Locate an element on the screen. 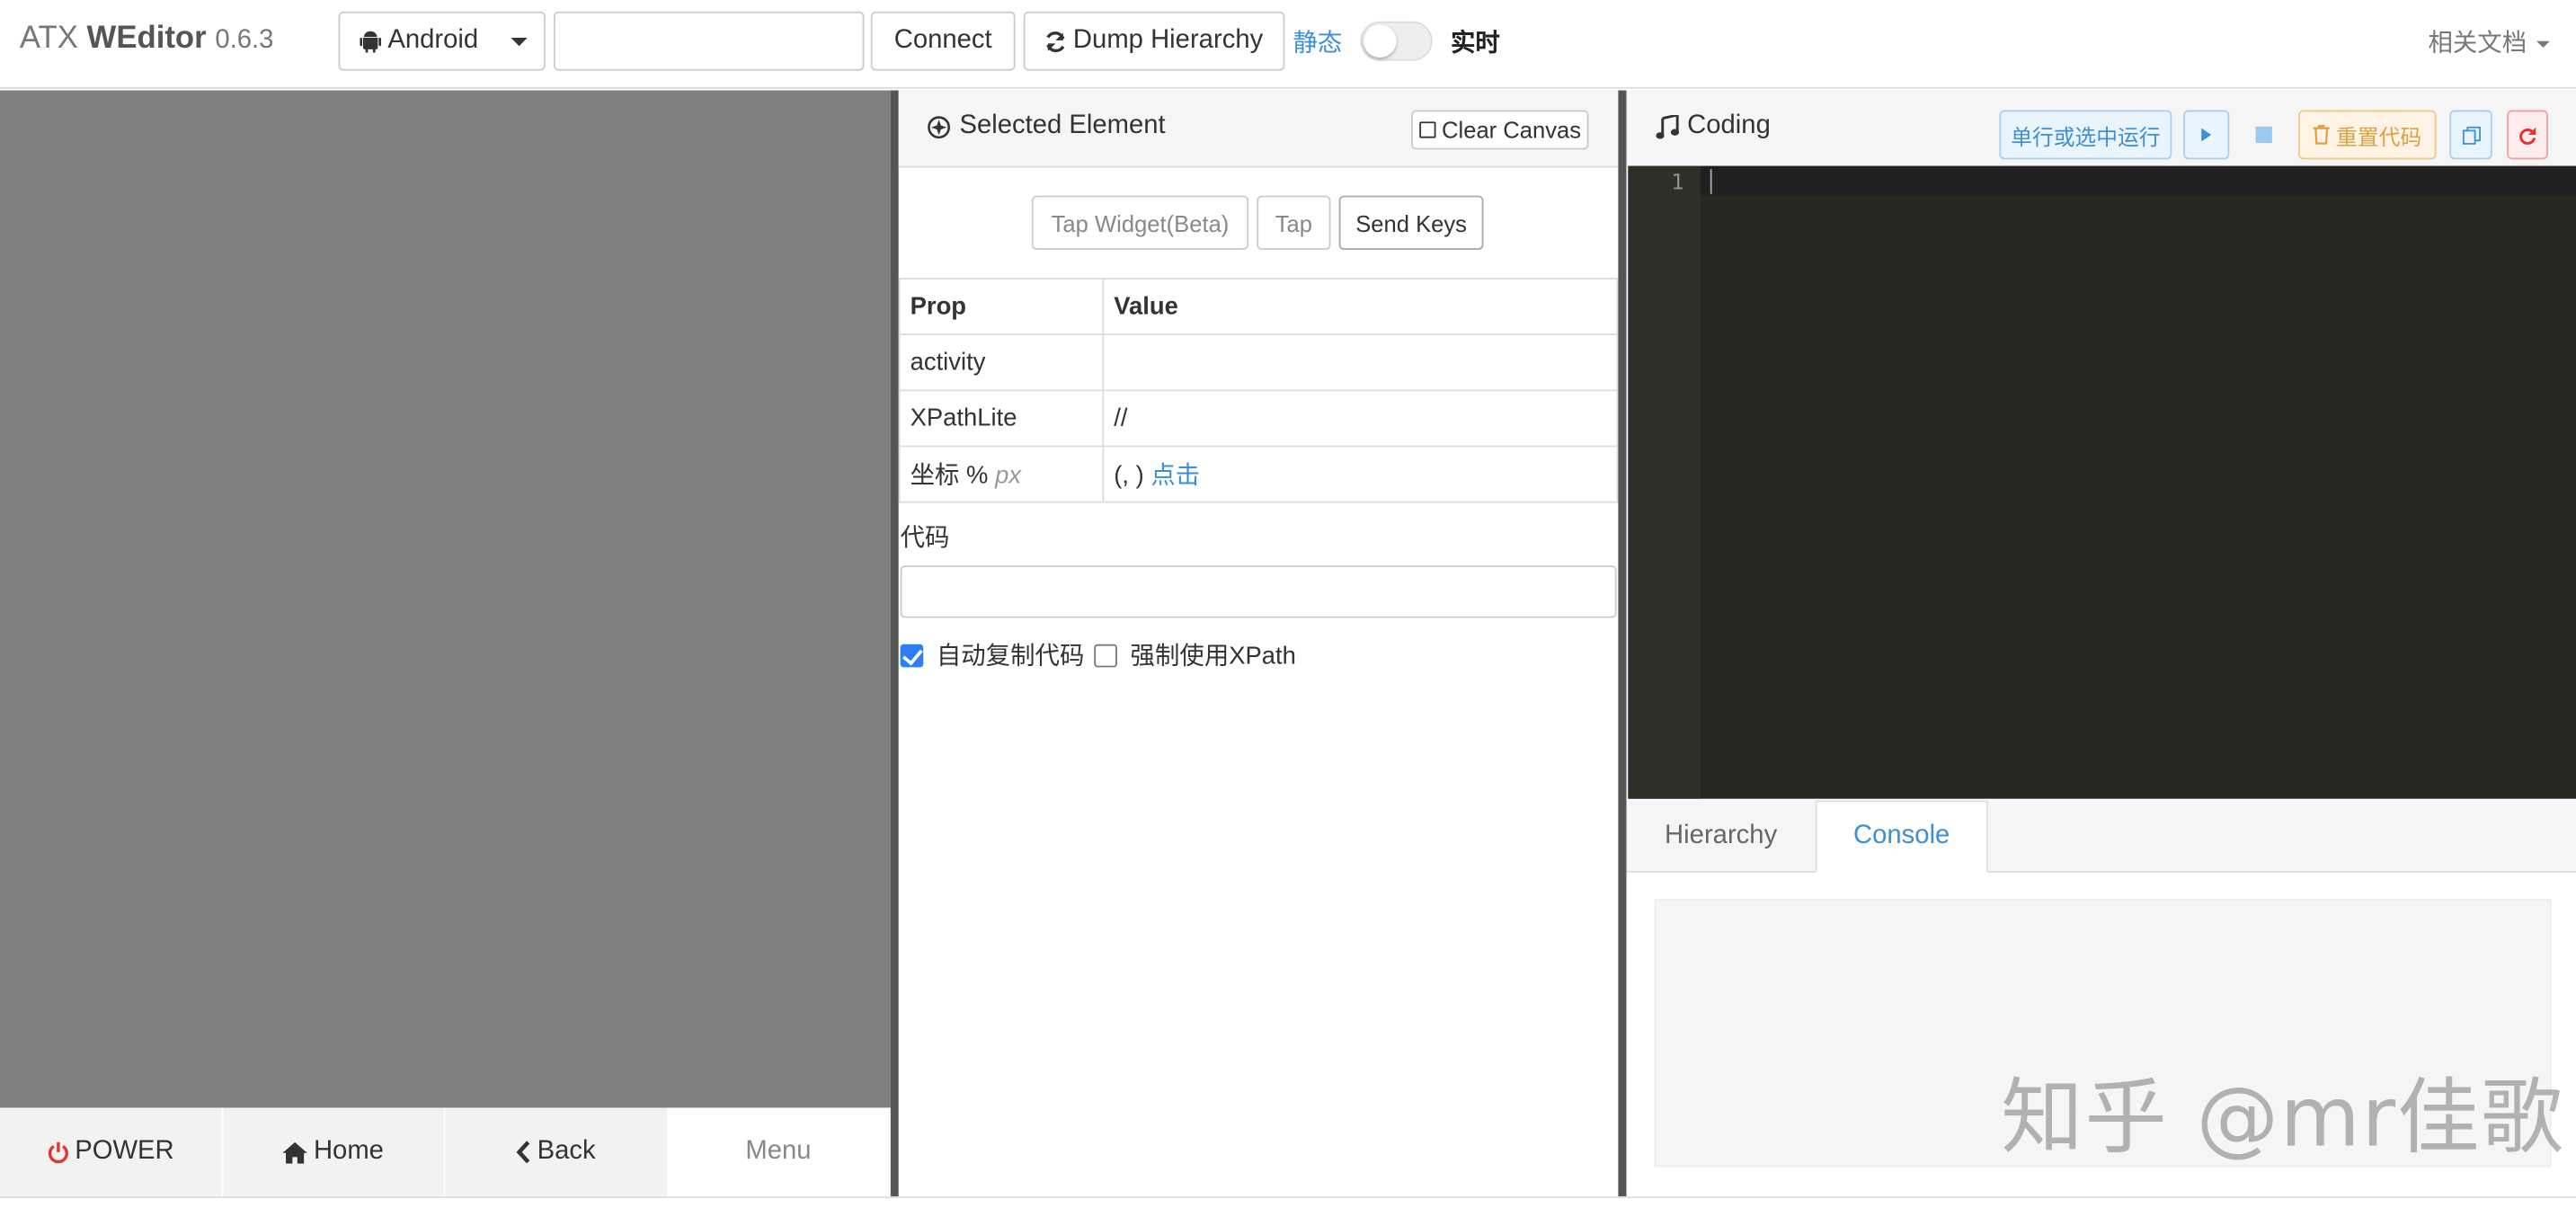 This screenshot has width=2576, height=1208. run-selected-button: 单行或选中运行 is located at coordinates (2085, 135).